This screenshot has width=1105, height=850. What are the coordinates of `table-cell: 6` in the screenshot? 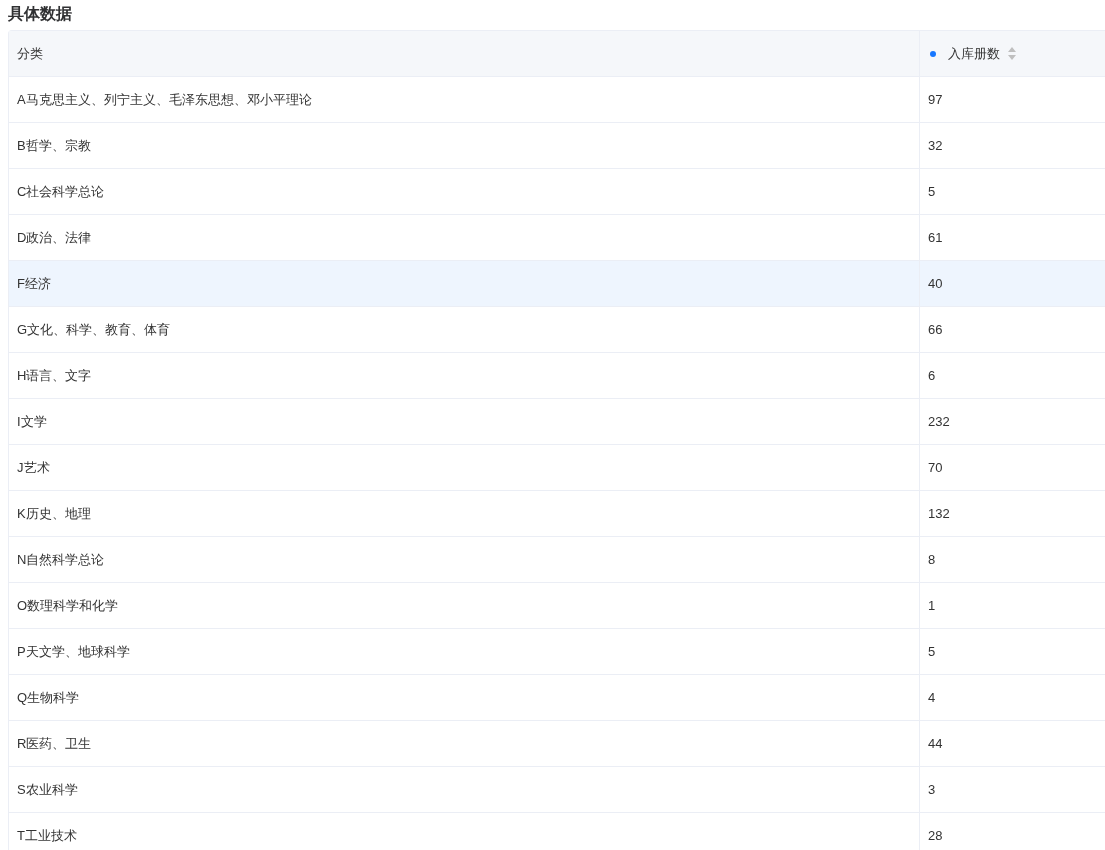 It's located at (932, 375).